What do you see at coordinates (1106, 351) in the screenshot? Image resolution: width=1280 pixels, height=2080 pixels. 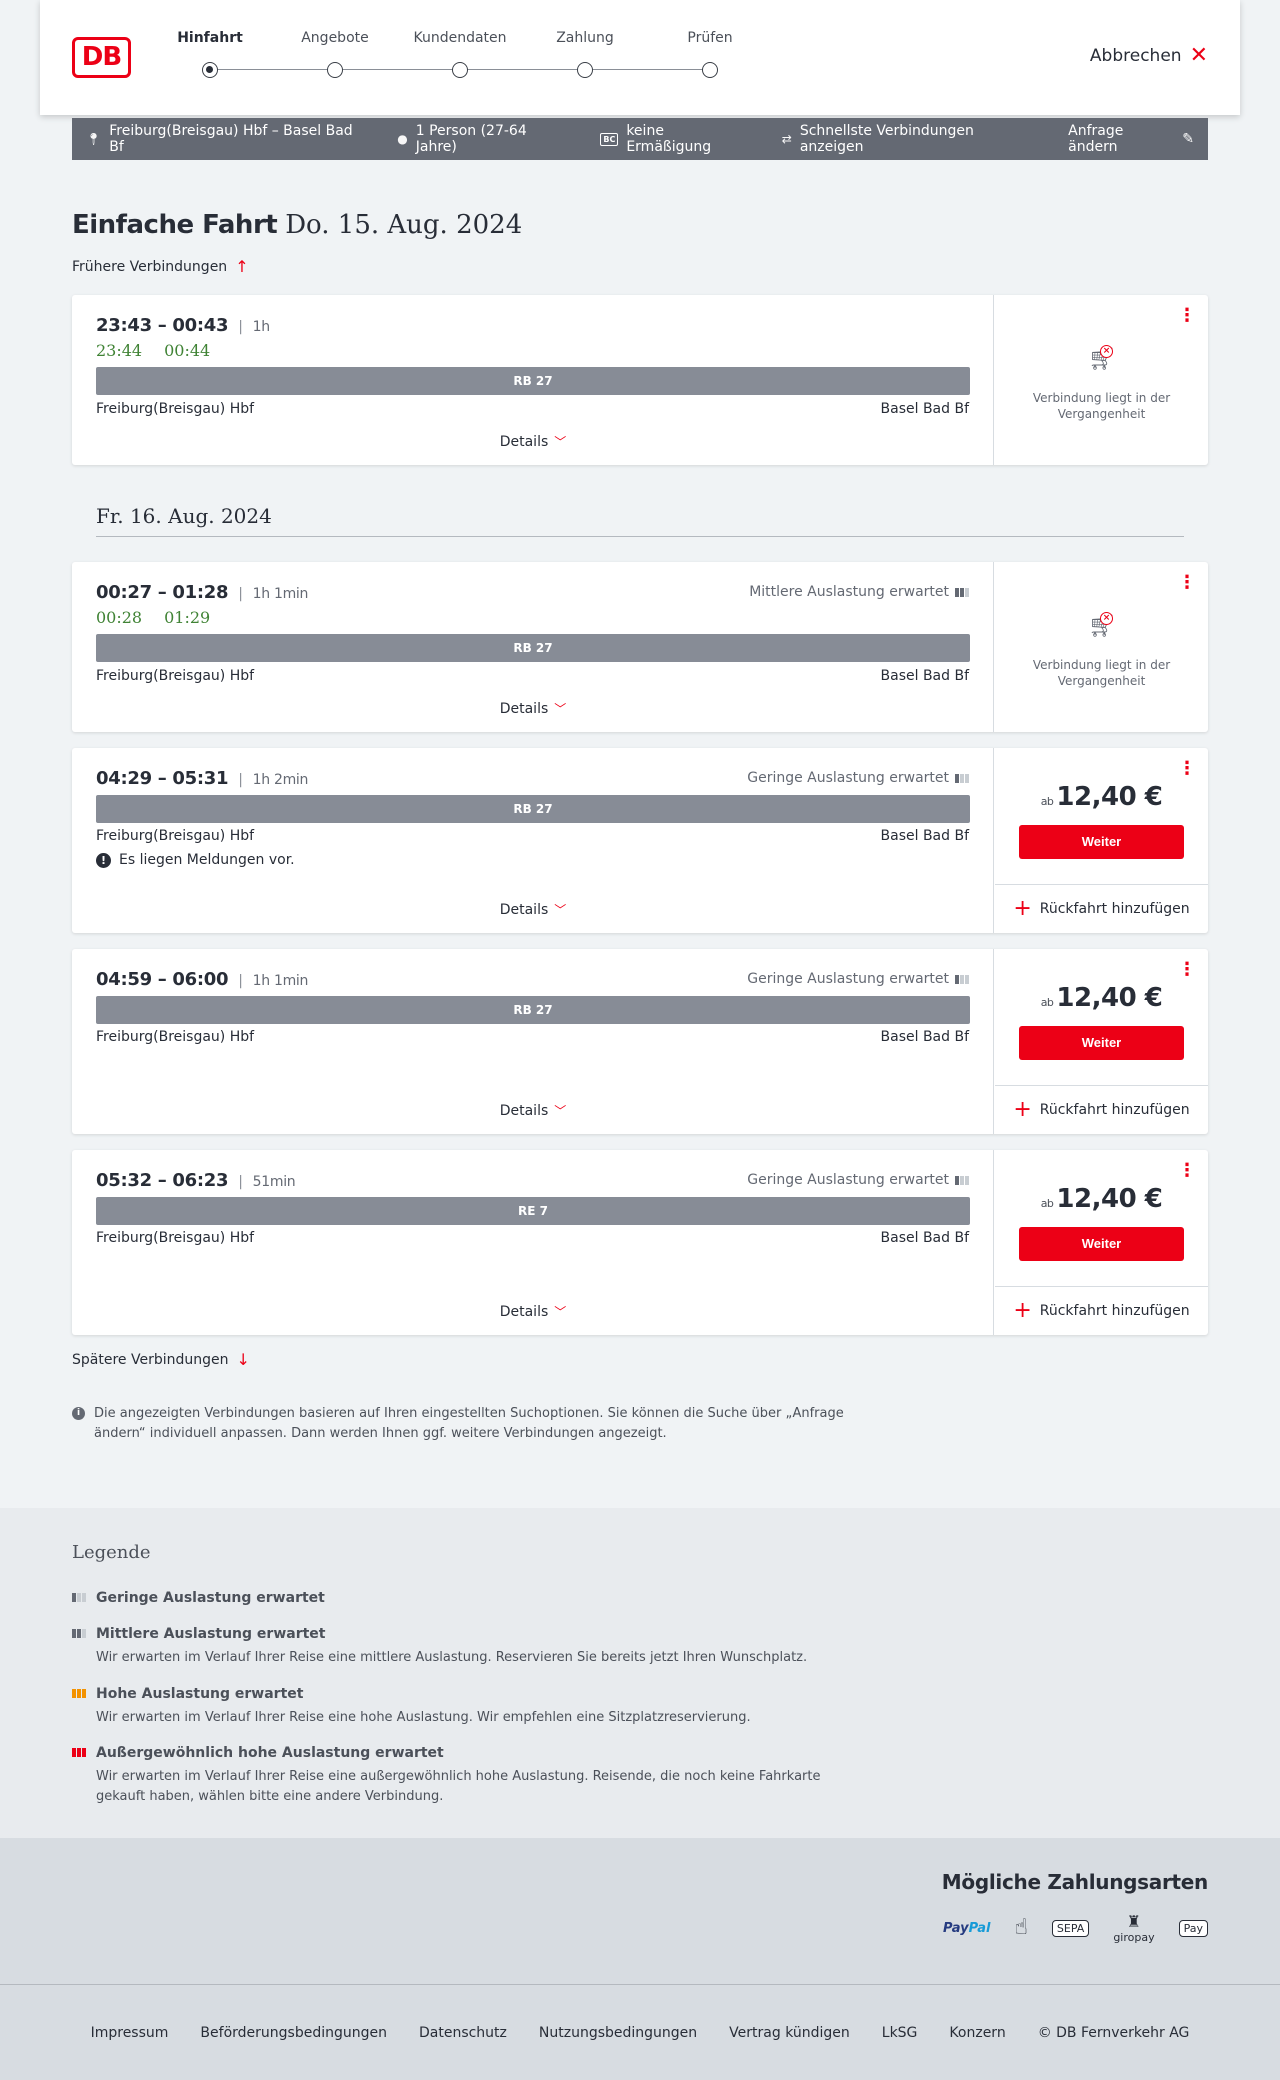 I see `cart-x-mark: ×` at bounding box center [1106, 351].